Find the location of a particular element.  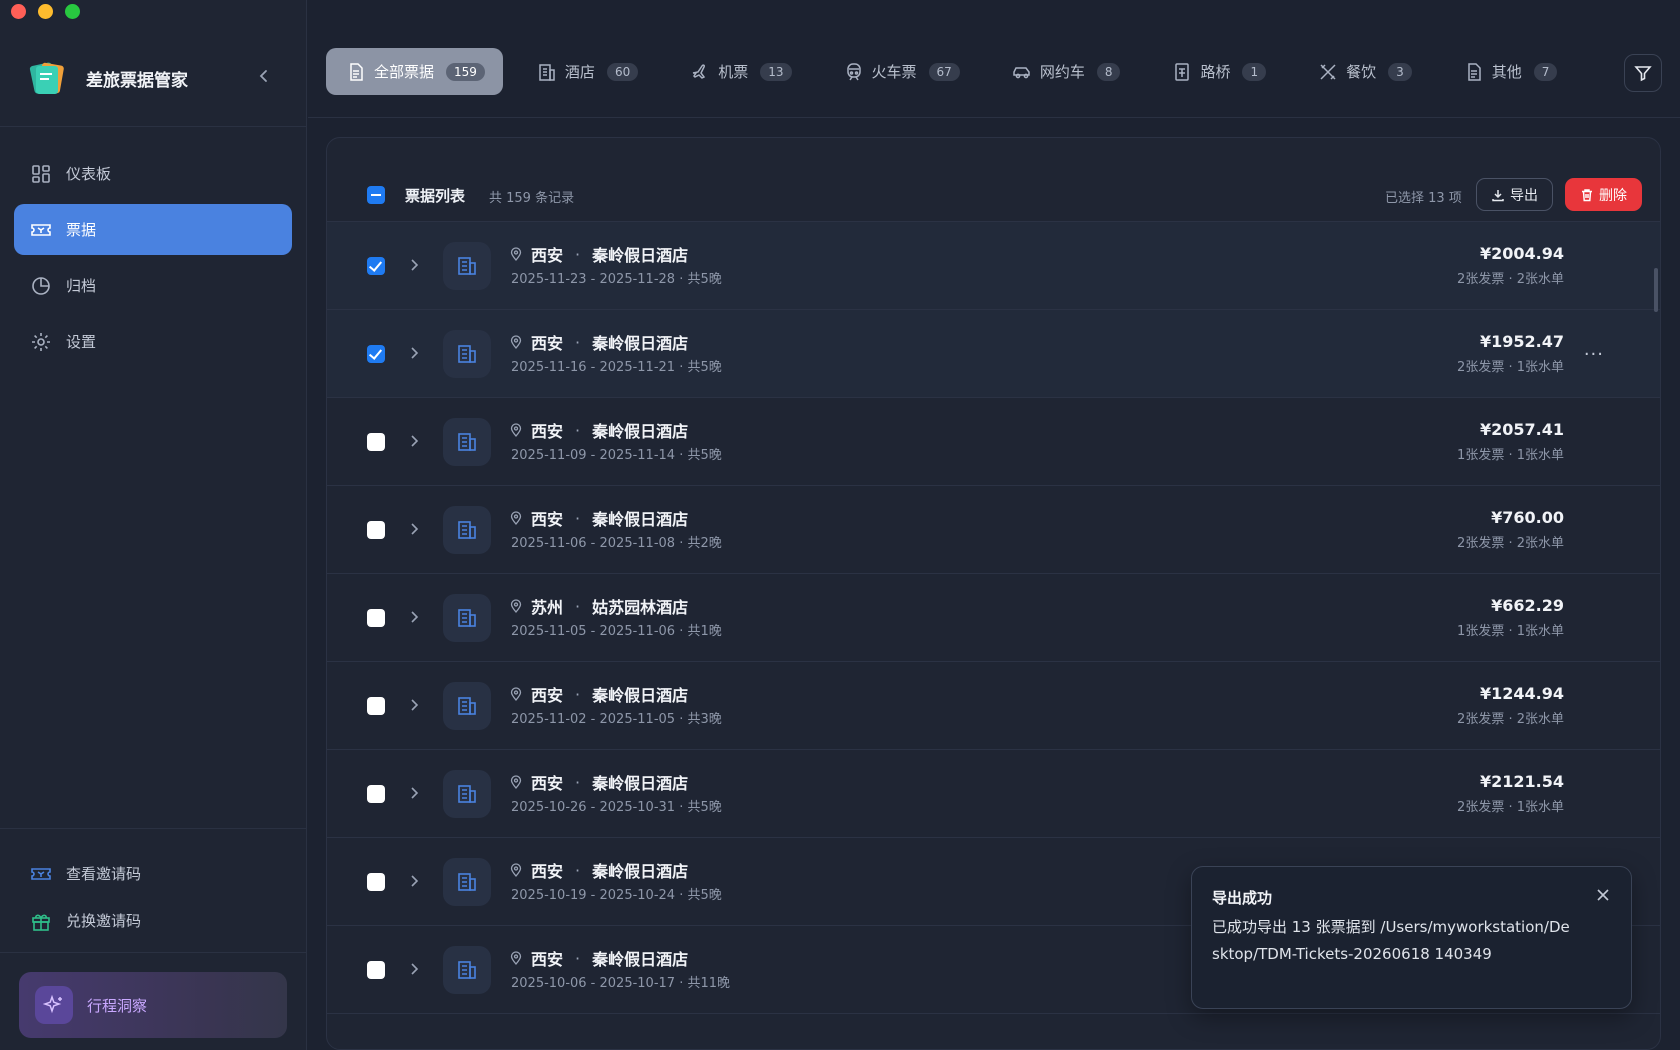

view-invite-code-label: 查看邀请码 is located at coordinates (104, 874).